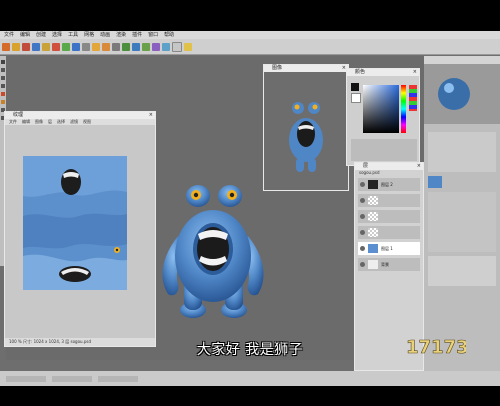  I want to click on deformer-icon, so click(156, 46).